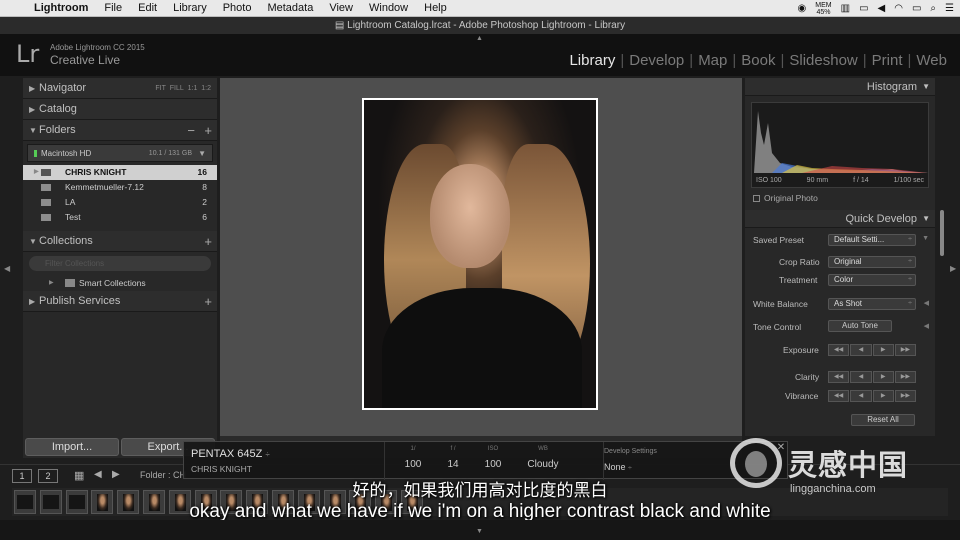  What do you see at coordinates (177, 88) in the screenshot?
I see `zoom-fill: FILL` at bounding box center [177, 88].